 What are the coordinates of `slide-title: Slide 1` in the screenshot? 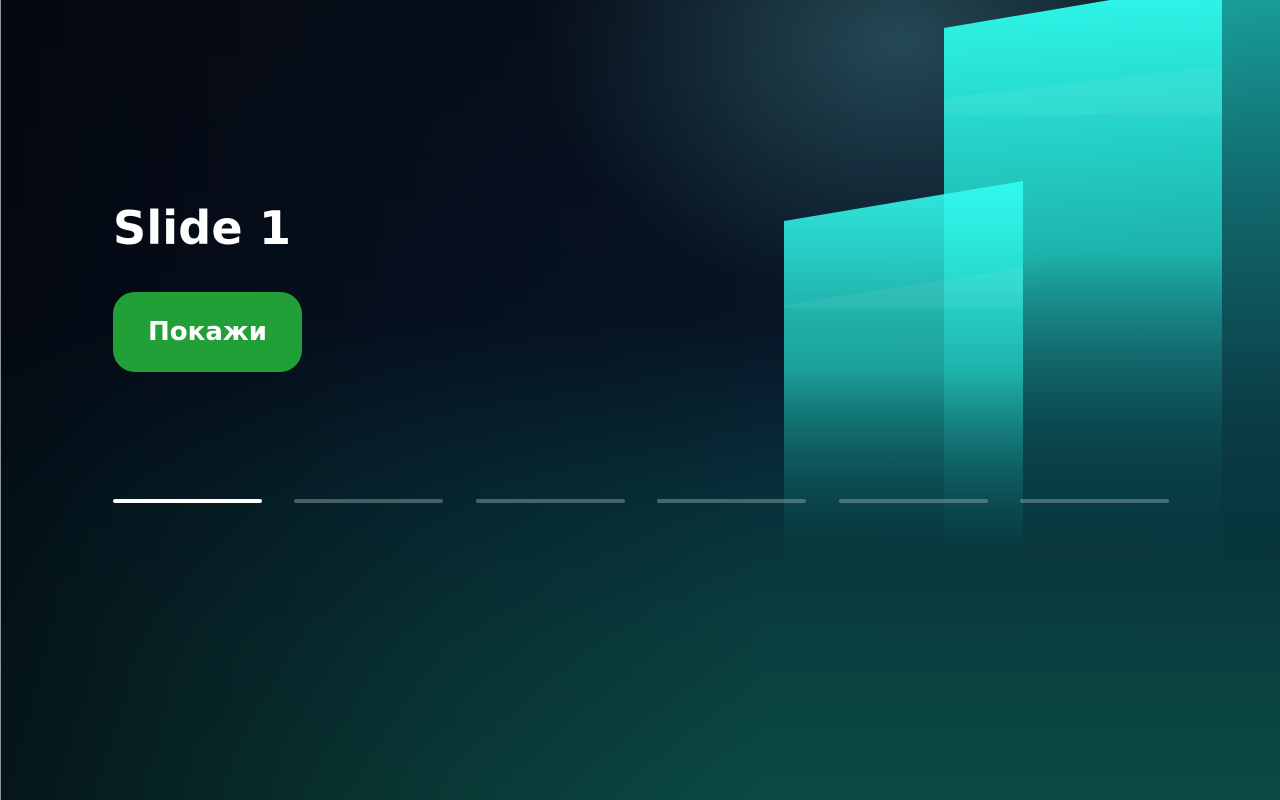 It's located at (202, 228).